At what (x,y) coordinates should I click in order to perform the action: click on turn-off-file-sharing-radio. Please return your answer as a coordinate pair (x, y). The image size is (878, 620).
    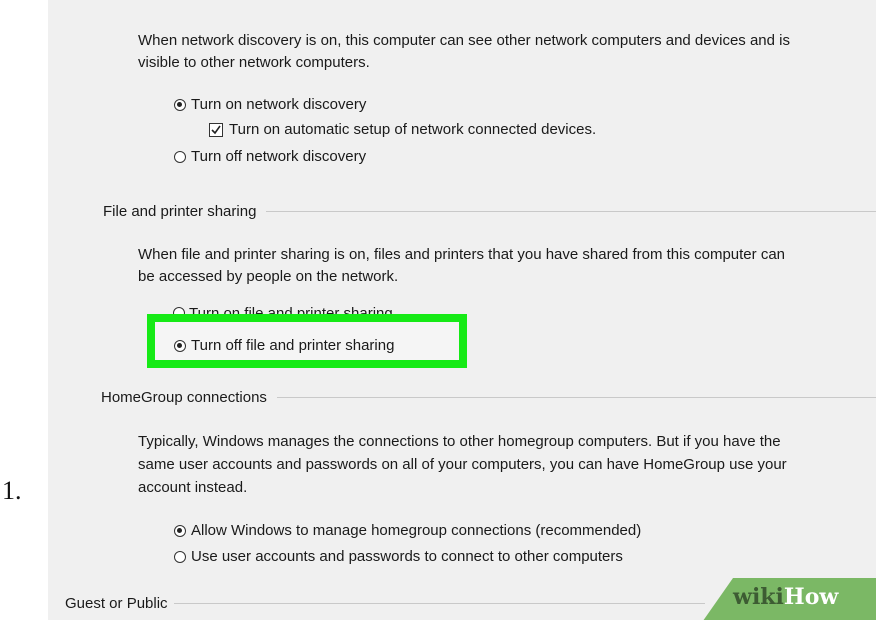
    Looking at the image, I should click on (180, 346).